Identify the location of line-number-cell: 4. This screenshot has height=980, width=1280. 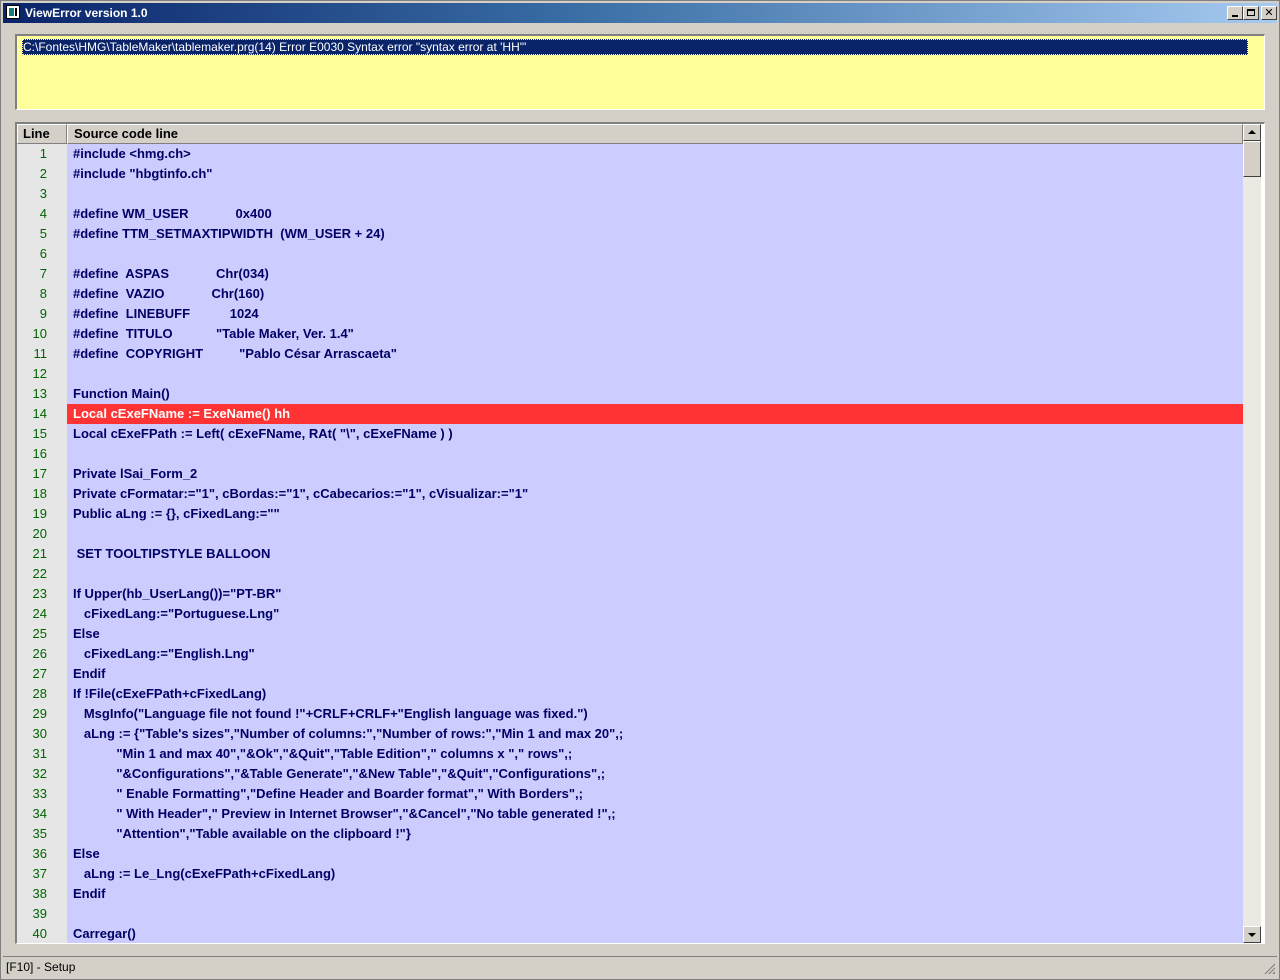
(42, 214).